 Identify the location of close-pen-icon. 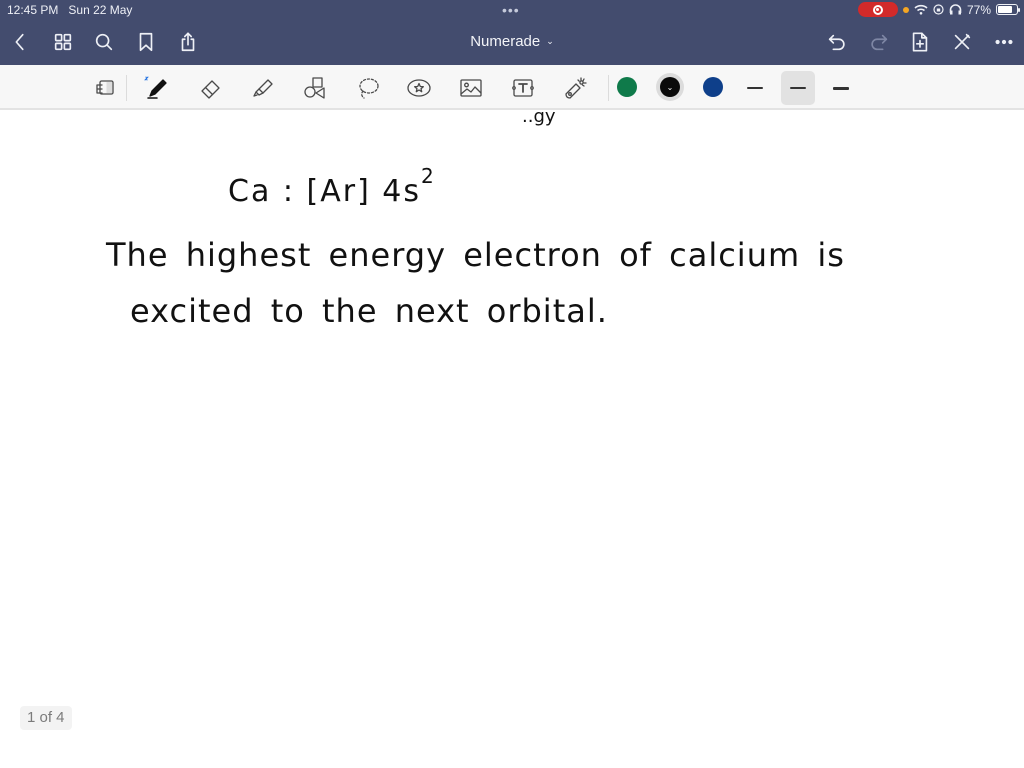
(962, 42).